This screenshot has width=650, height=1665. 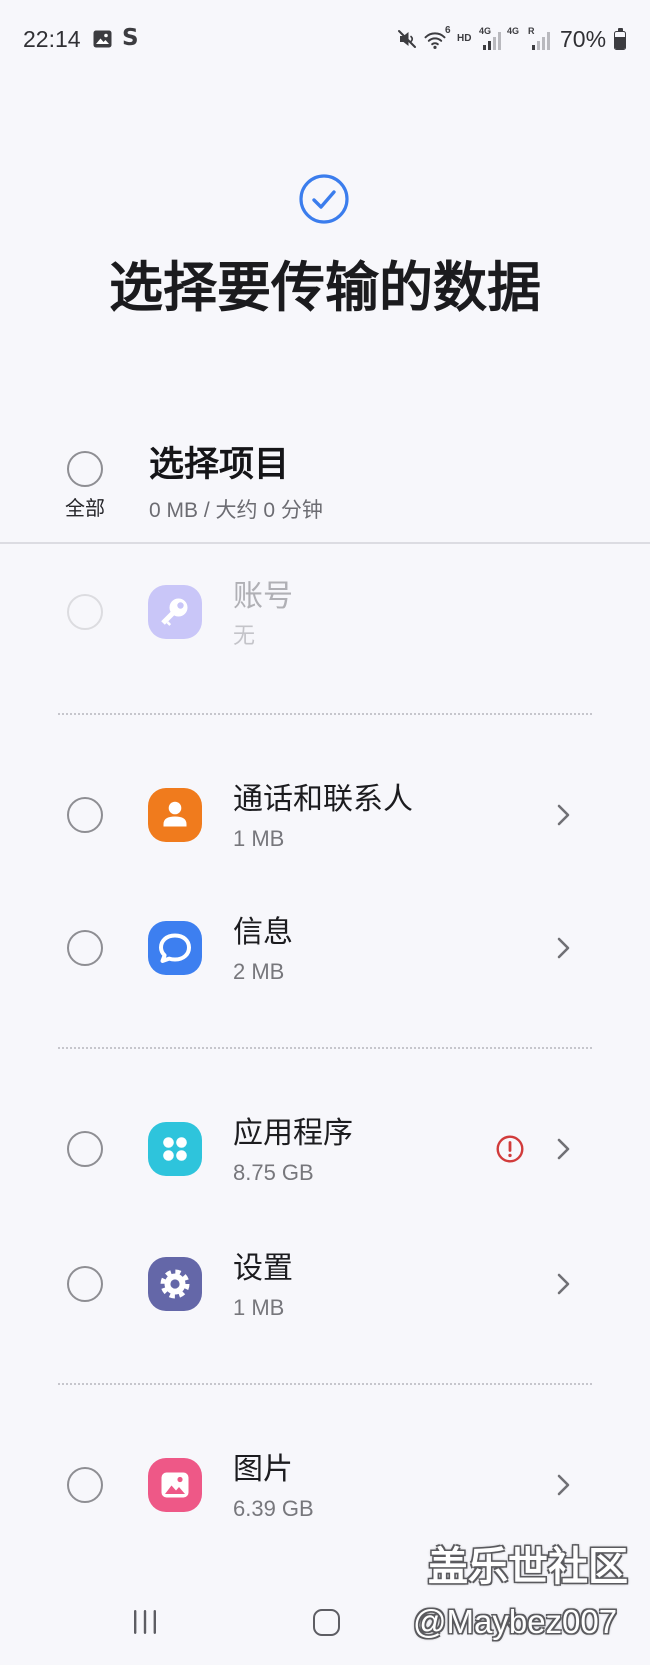 What do you see at coordinates (435, 40) in the screenshot?
I see `wifi-icon` at bounding box center [435, 40].